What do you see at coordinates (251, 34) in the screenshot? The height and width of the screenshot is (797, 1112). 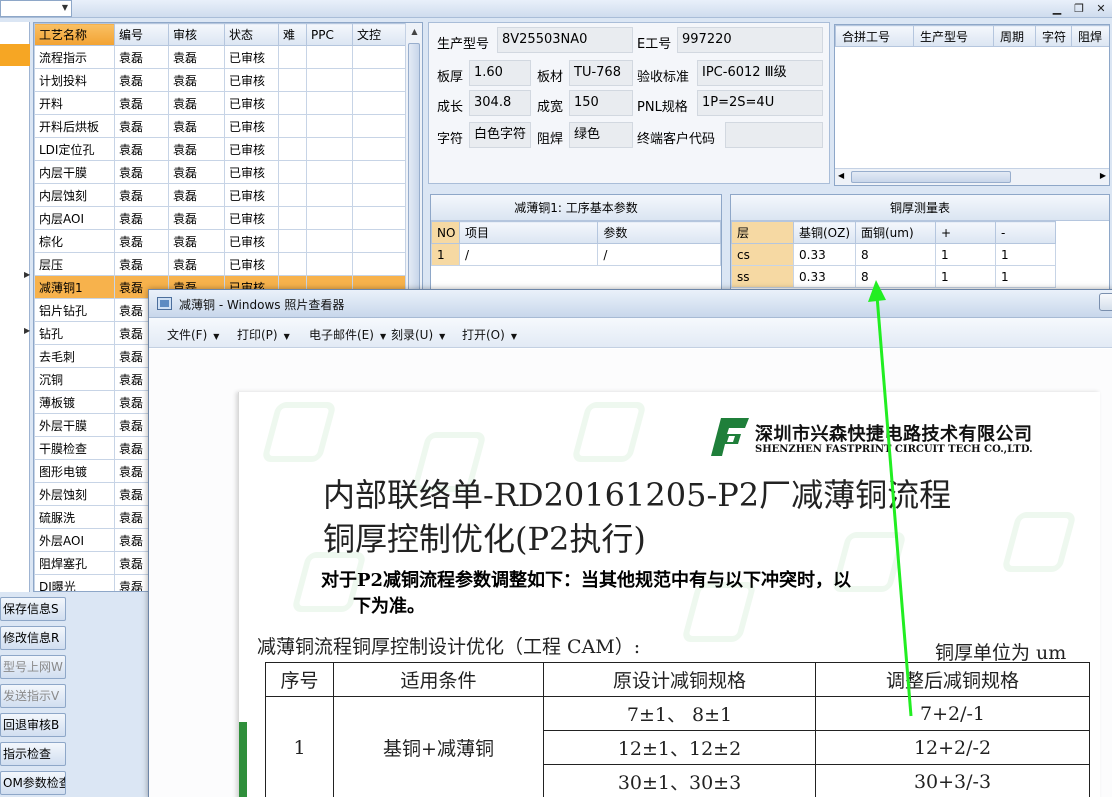 I see `process-grid-header: 状态` at bounding box center [251, 34].